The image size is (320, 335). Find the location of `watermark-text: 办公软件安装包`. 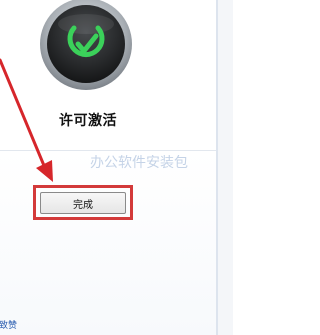

watermark-text: 办公软件安装包 is located at coordinates (139, 163).